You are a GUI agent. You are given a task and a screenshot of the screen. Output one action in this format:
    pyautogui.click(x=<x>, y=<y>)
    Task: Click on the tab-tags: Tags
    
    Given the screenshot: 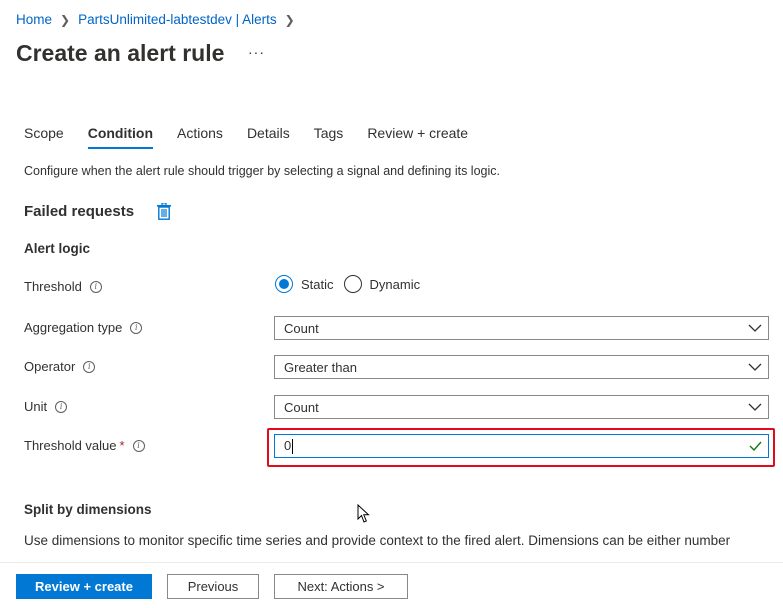 What is the action you would take?
    pyautogui.click(x=329, y=137)
    